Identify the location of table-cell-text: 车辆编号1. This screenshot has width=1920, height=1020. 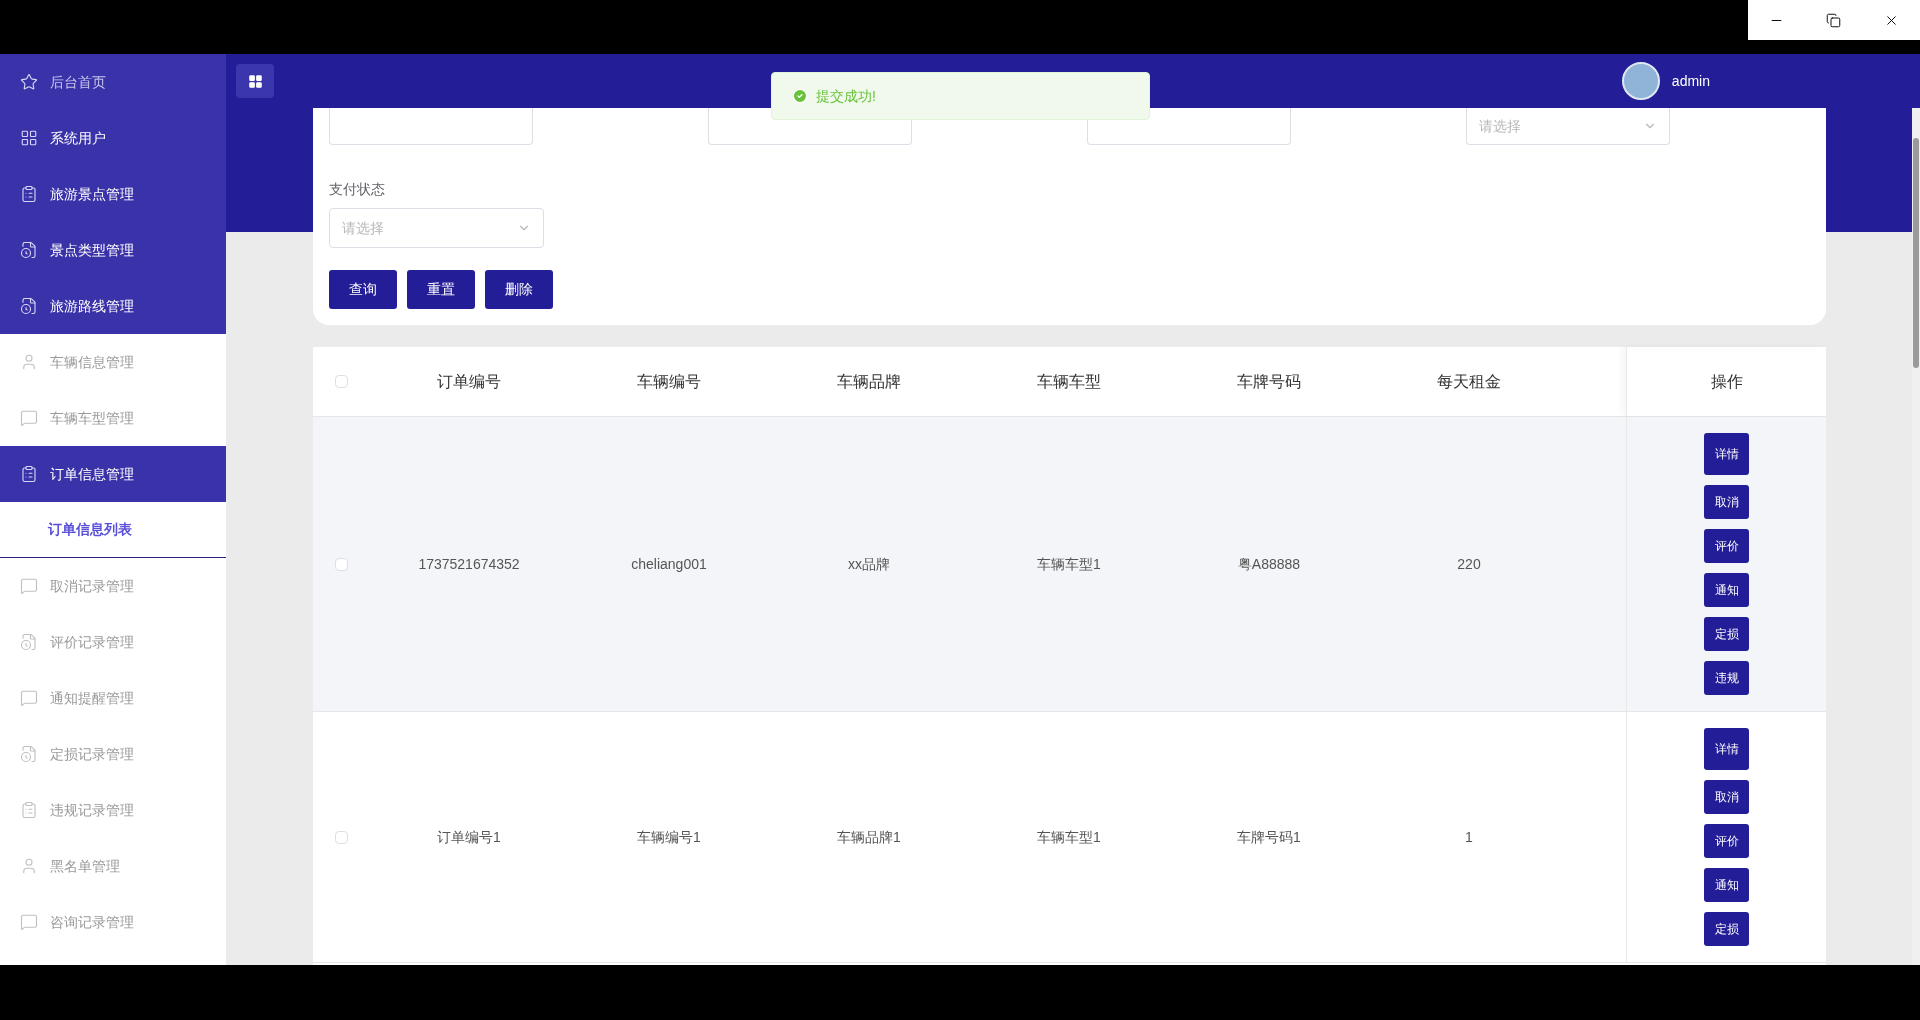
(669, 837).